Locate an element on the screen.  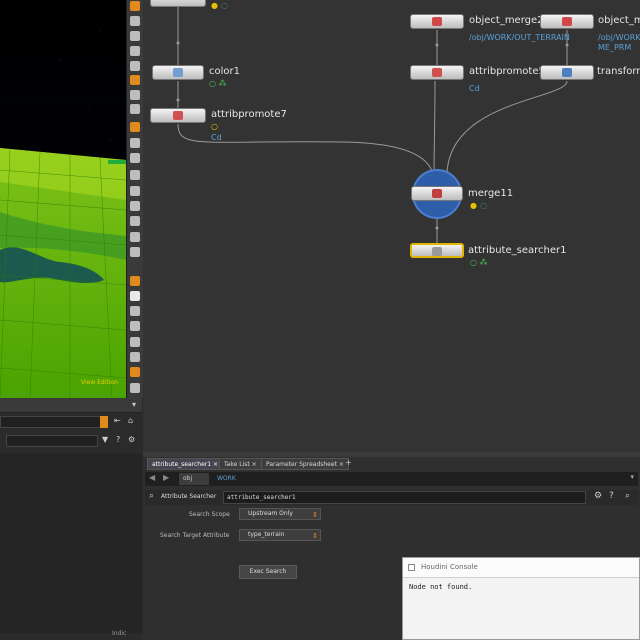
node-attribute-searcher1 is located at coordinates (437, 250).